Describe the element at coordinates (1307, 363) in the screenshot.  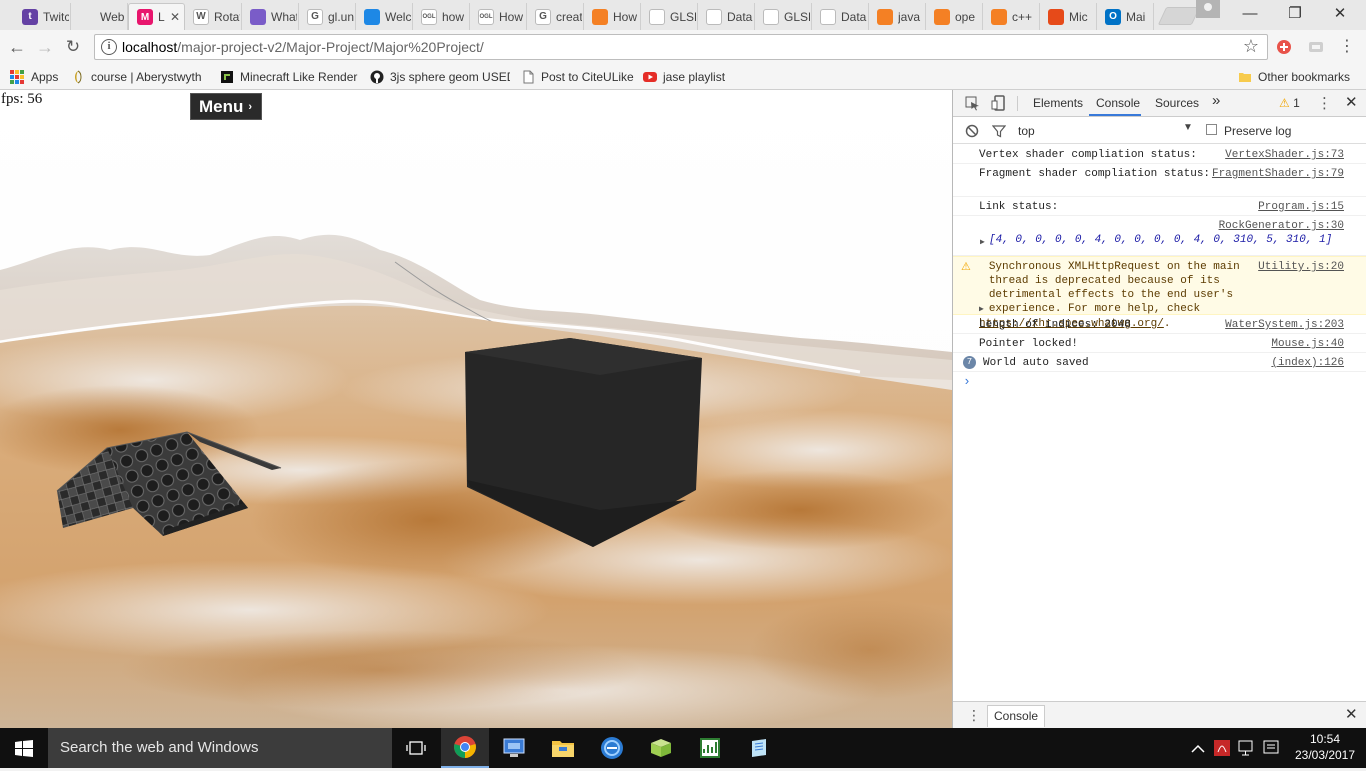
I see `message-source-link: (index):126` at that location.